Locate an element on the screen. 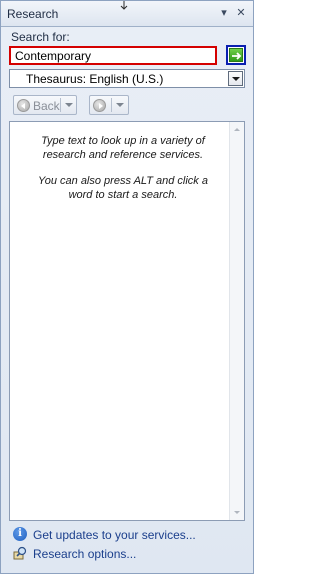 This screenshot has width=320, height=574. back-split-divider is located at coordinates (60, 105).